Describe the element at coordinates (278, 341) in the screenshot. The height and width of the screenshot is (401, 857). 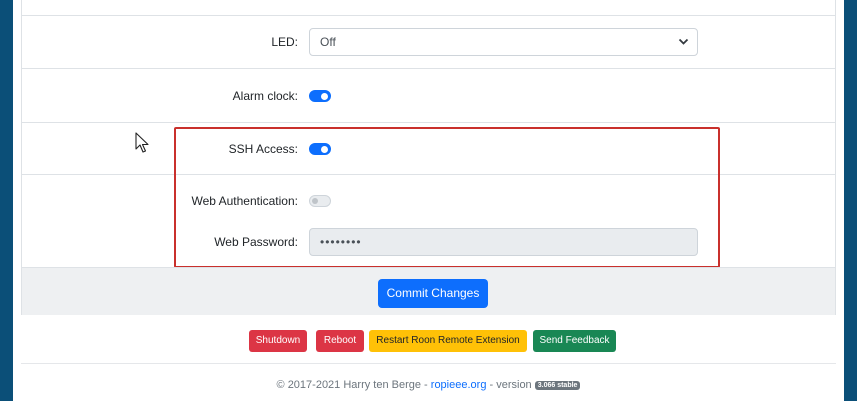
I see `shutdown-button: Shutdown` at that location.